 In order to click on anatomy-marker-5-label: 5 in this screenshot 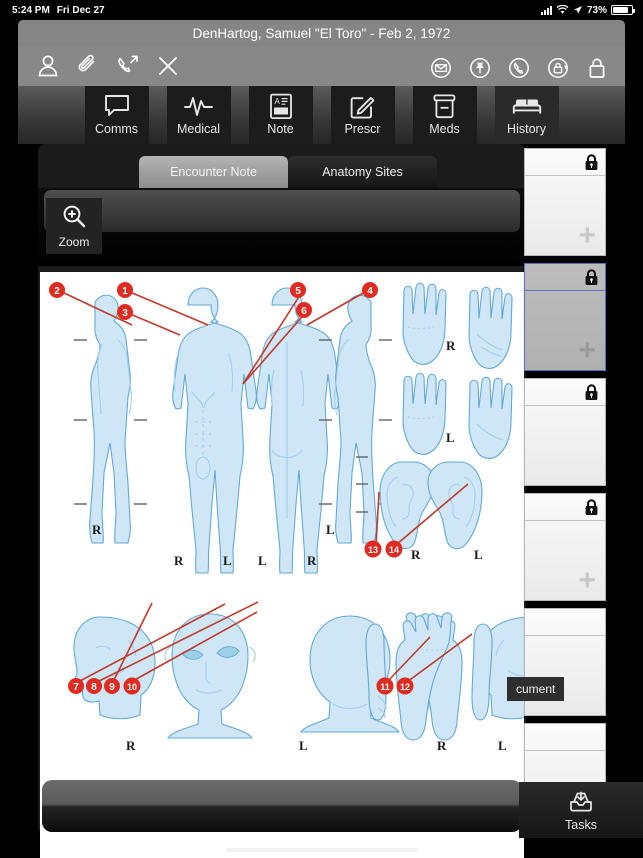, I will do `click(298, 291)`.